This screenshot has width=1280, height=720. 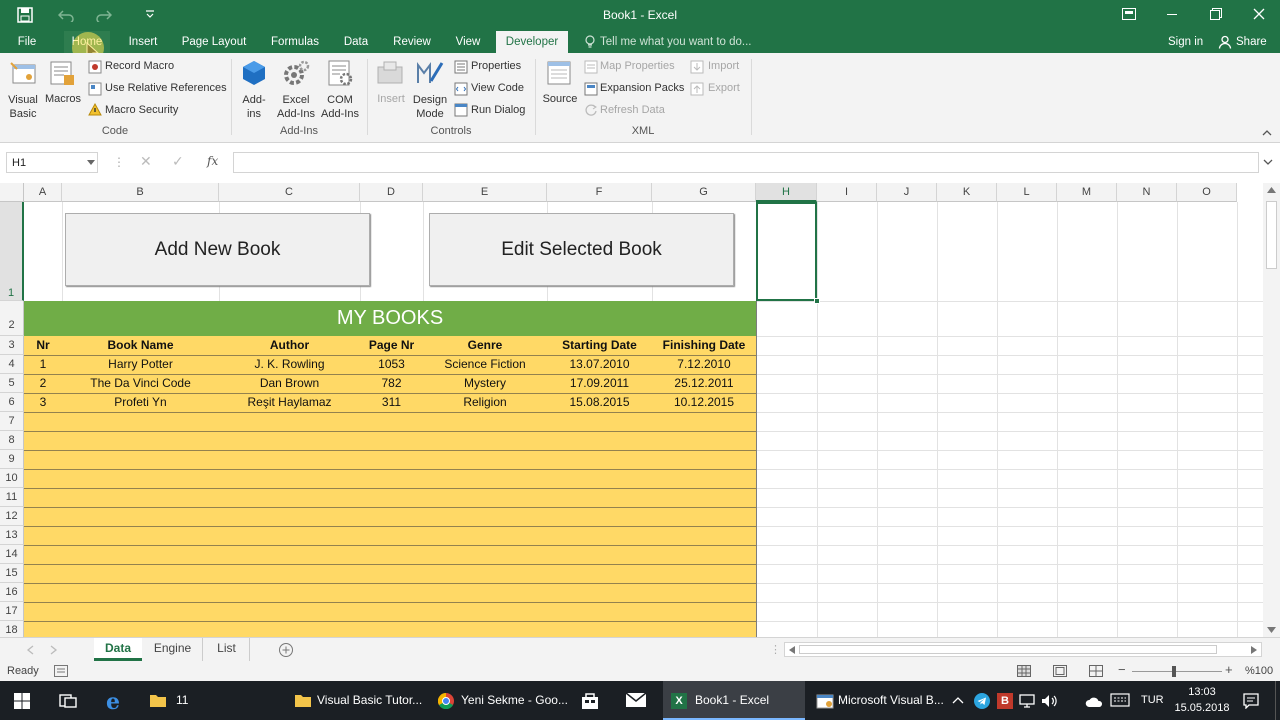 I want to click on input-language: TUR, so click(x=1152, y=700).